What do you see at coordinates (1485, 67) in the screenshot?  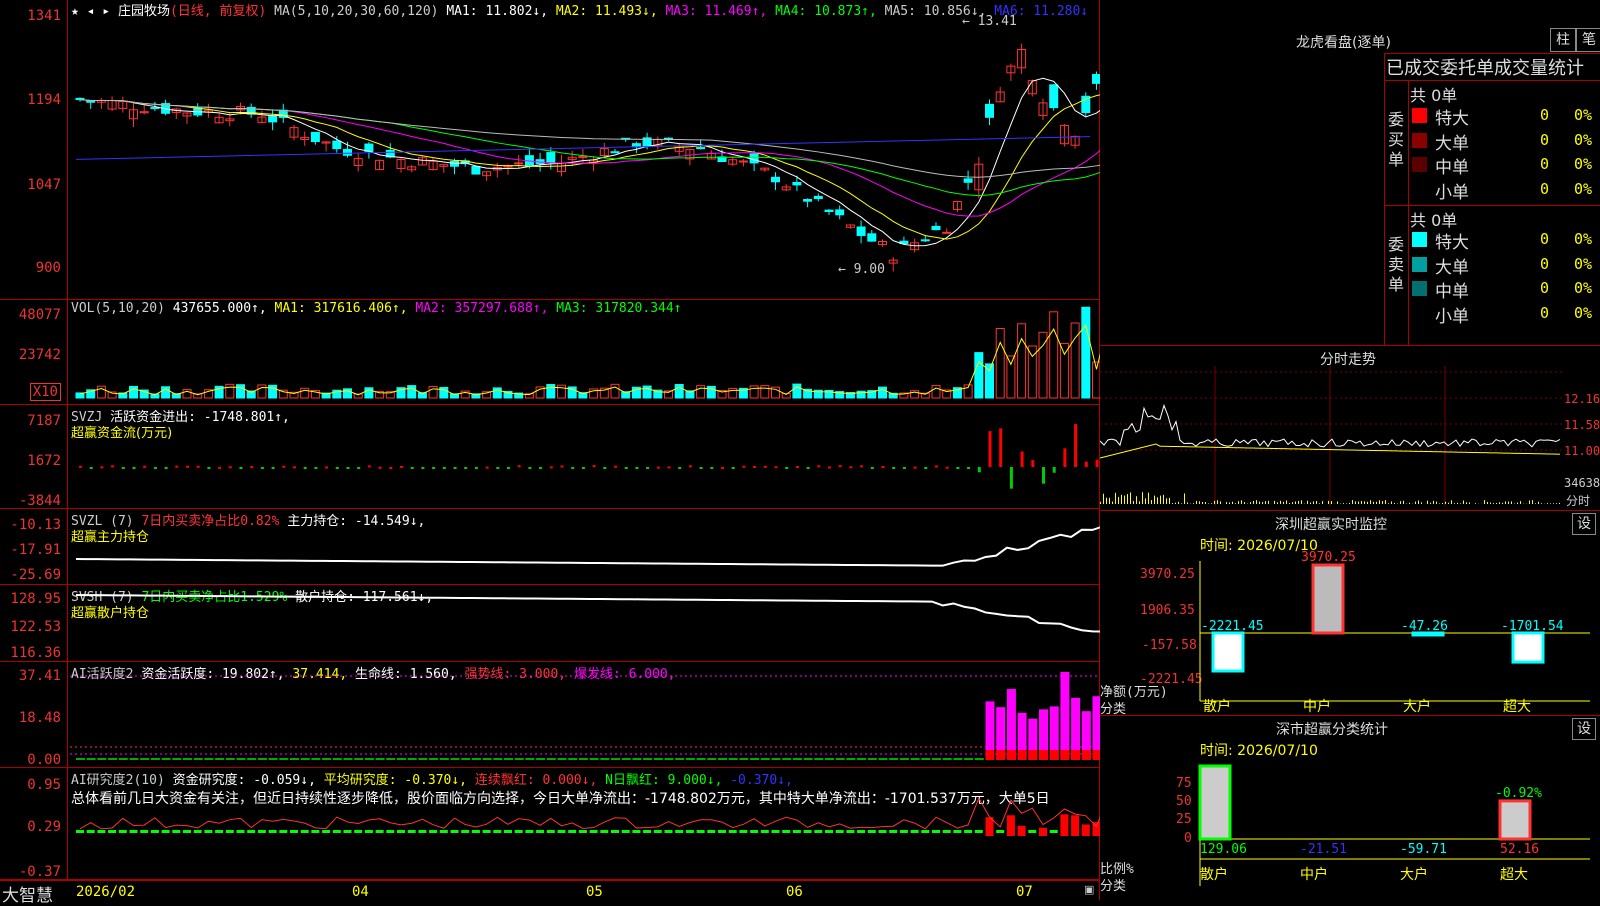 I see `stats-tab: 已成交委托单成交量统计` at bounding box center [1485, 67].